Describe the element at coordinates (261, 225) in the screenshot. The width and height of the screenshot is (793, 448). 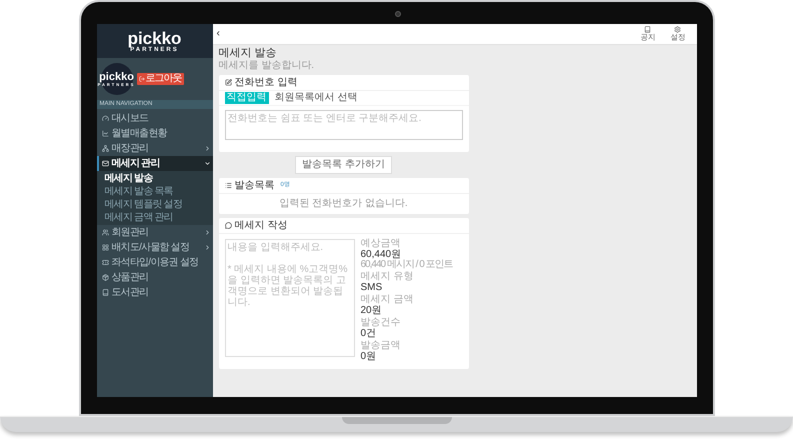
I see `panel-title: 메세지 작성` at that location.